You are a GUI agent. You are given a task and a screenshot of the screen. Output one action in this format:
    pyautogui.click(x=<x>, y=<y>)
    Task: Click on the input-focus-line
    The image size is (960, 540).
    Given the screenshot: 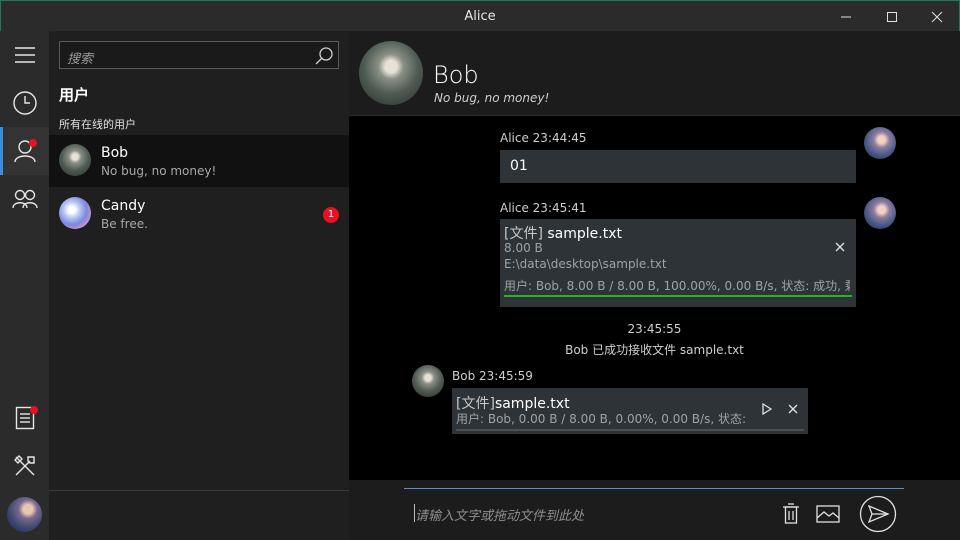 What is the action you would take?
    pyautogui.click(x=654, y=488)
    